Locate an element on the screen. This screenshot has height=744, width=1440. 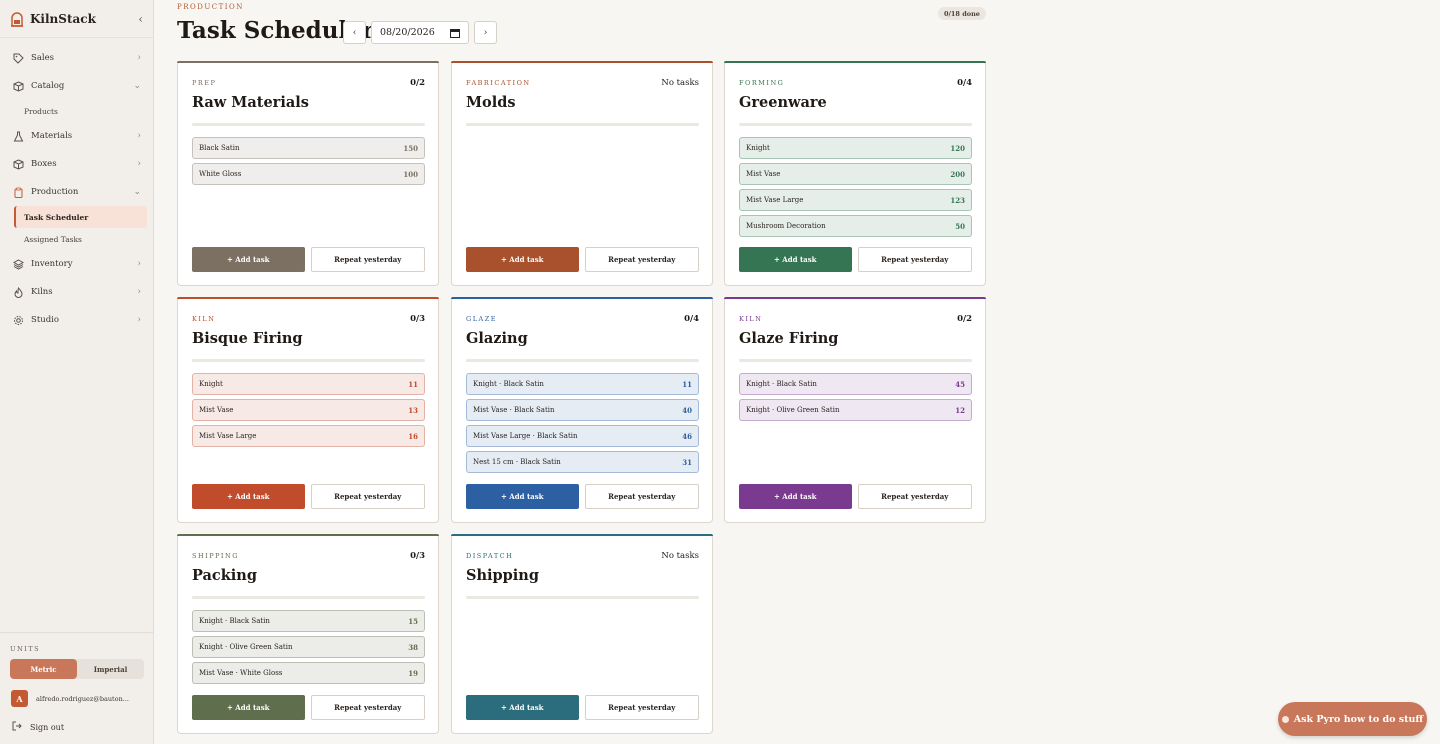
next-day-button: › is located at coordinates (485, 32).